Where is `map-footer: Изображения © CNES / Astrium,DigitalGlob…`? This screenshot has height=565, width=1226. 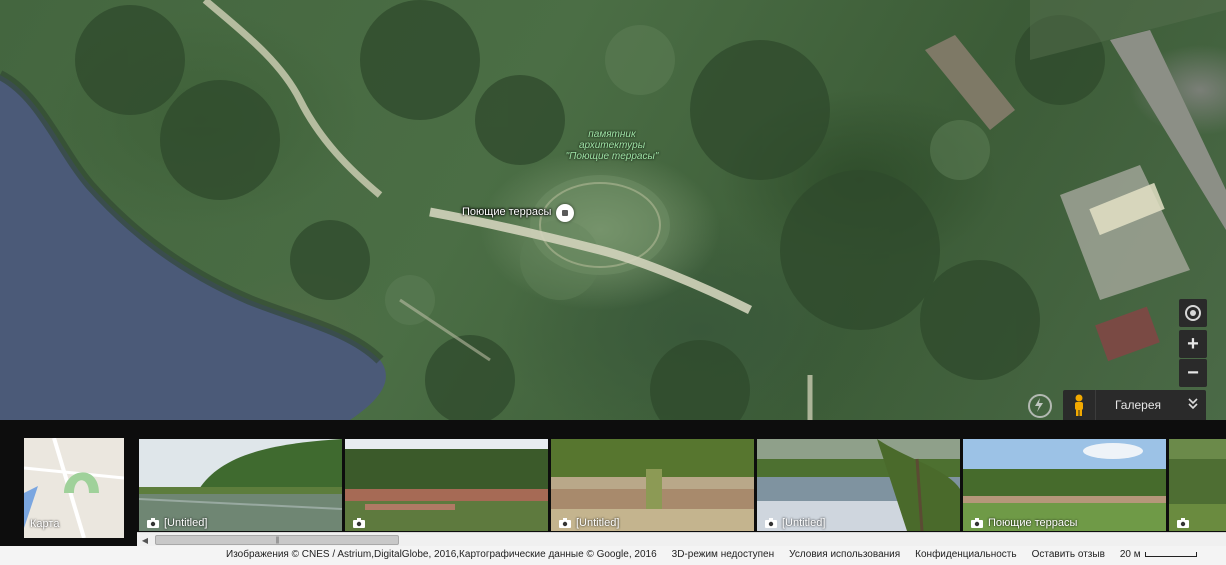 map-footer: Изображения © CNES / Astrium,DigitalGlob… is located at coordinates (613, 555).